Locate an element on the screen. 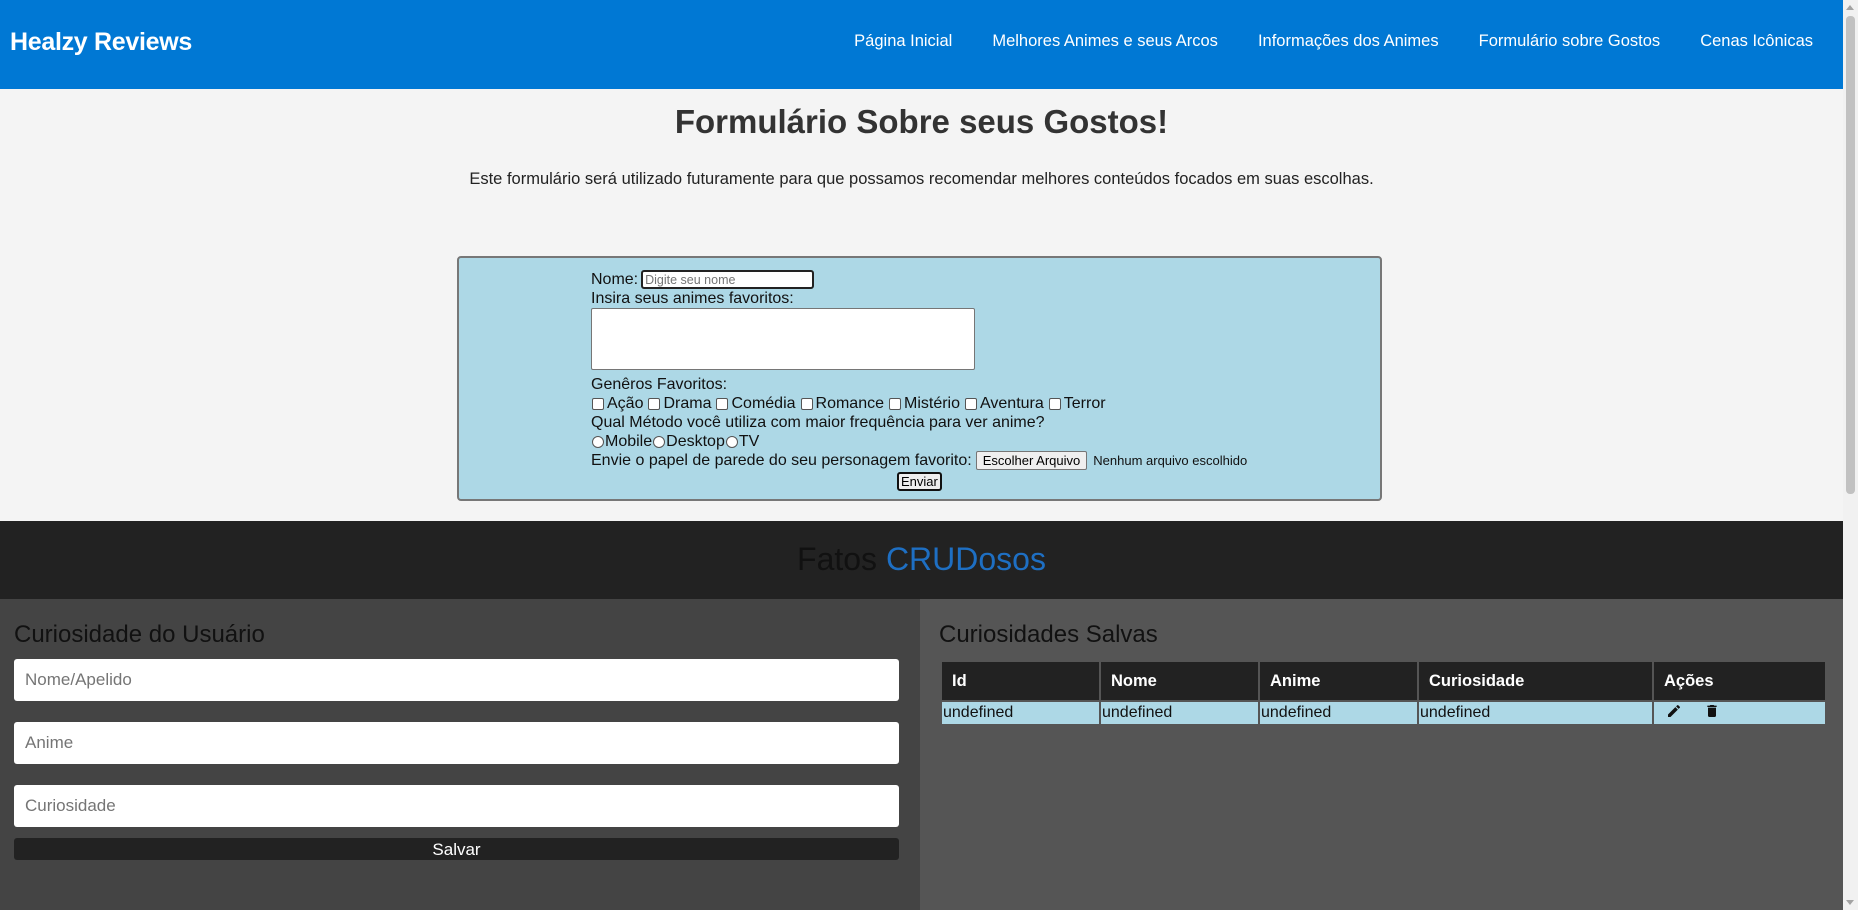 Image resolution: width=1858 pixels, height=910 pixels. file-status: Nenhum arquivo escolhido is located at coordinates (1170, 460).